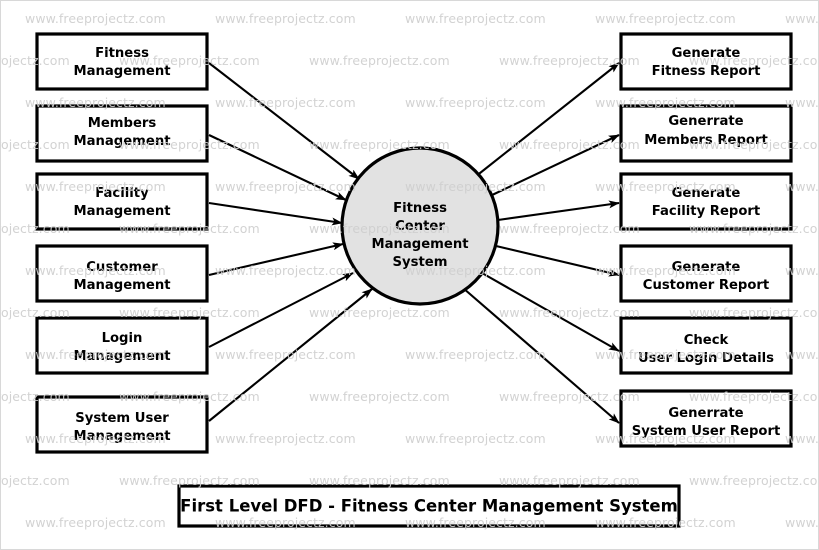  What do you see at coordinates (122, 61) in the screenshot?
I see `entity-fitness-management: Fitness Management` at bounding box center [122, 61].